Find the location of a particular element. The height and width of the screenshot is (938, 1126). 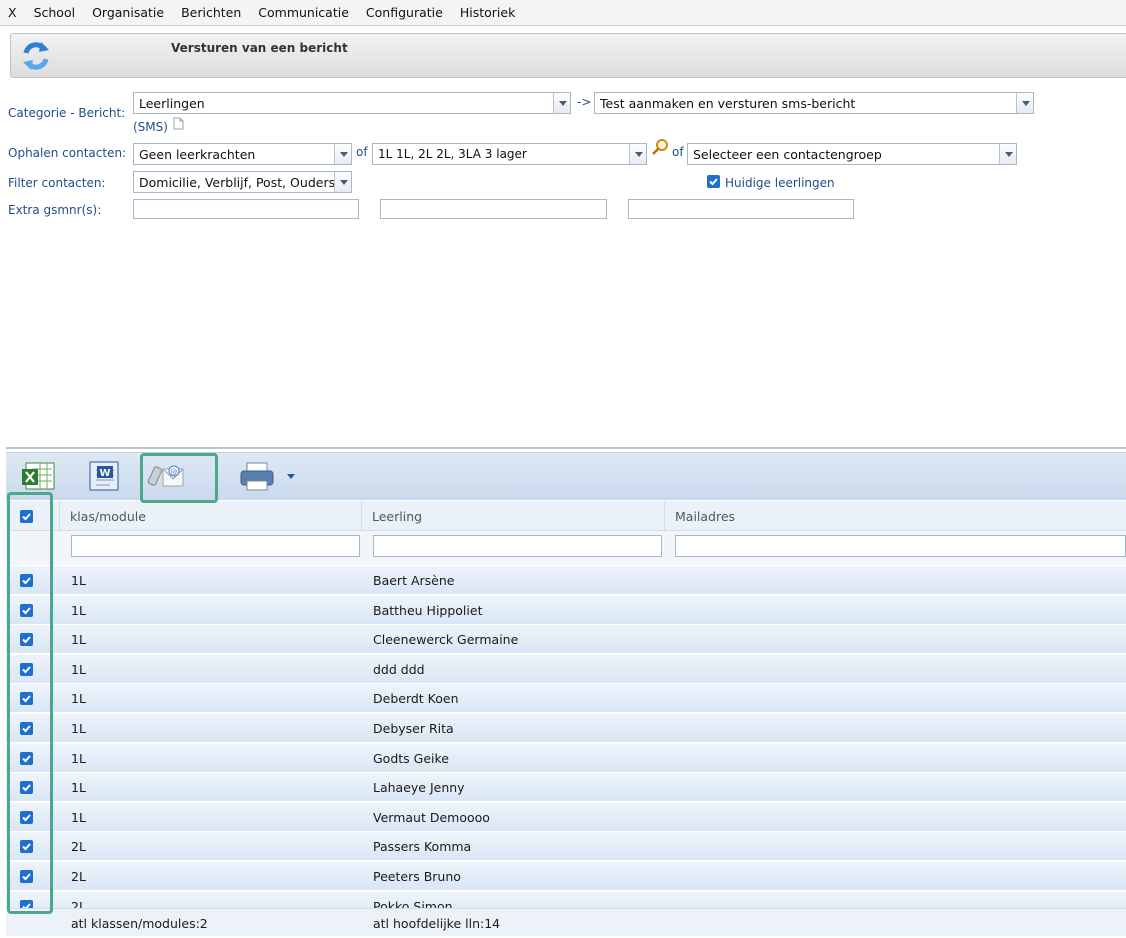

excel-icon is located at coordinates (38, 476).